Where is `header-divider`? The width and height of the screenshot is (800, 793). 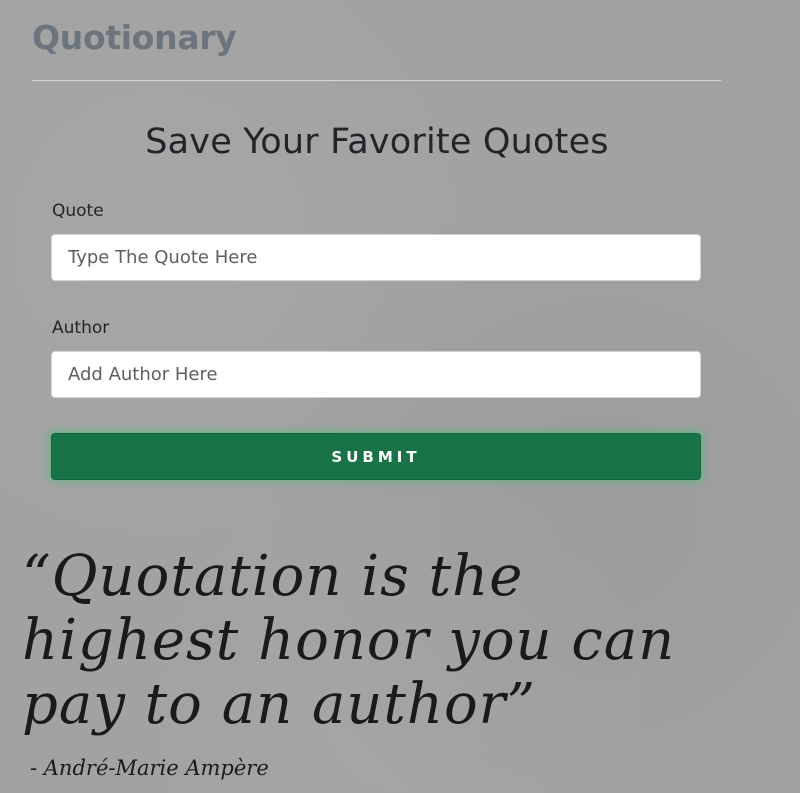 header-divider is located at coordinates (376, 80).